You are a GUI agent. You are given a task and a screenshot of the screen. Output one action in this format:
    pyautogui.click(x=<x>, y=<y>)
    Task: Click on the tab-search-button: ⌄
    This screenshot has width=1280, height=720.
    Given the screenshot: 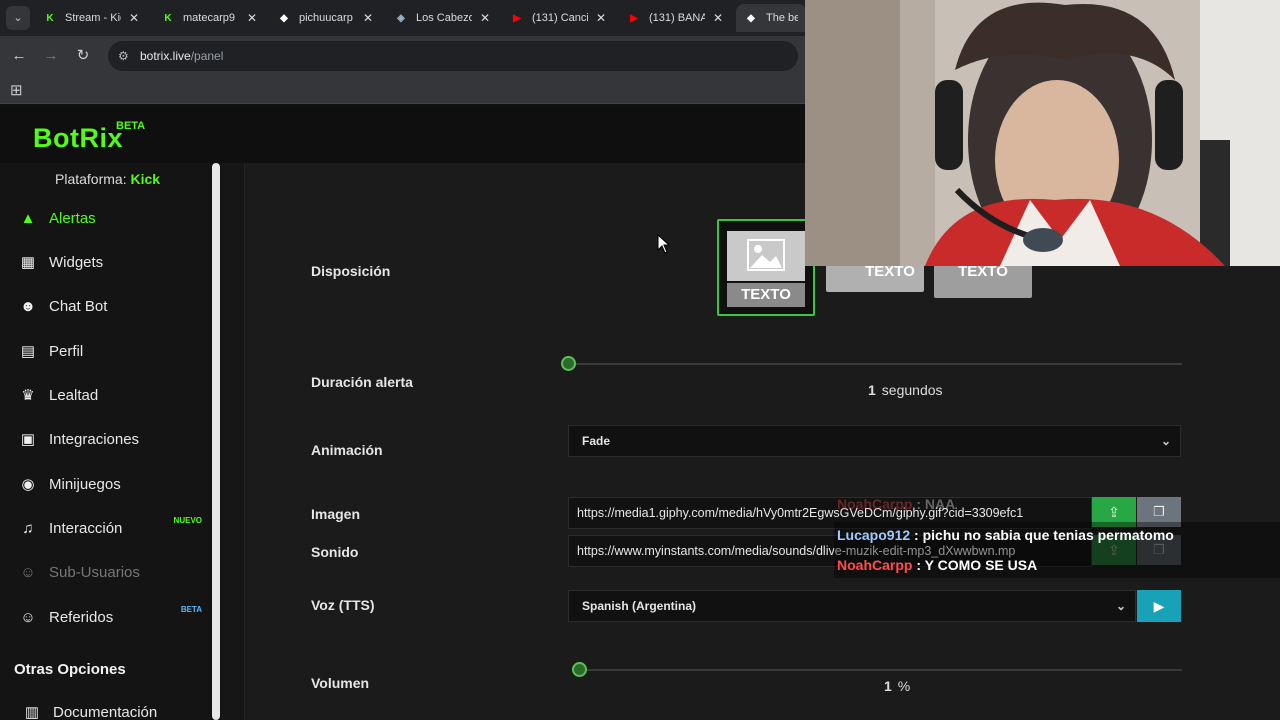 What is the action you would take?
    pyautogui.click(x=18, y=18)
    